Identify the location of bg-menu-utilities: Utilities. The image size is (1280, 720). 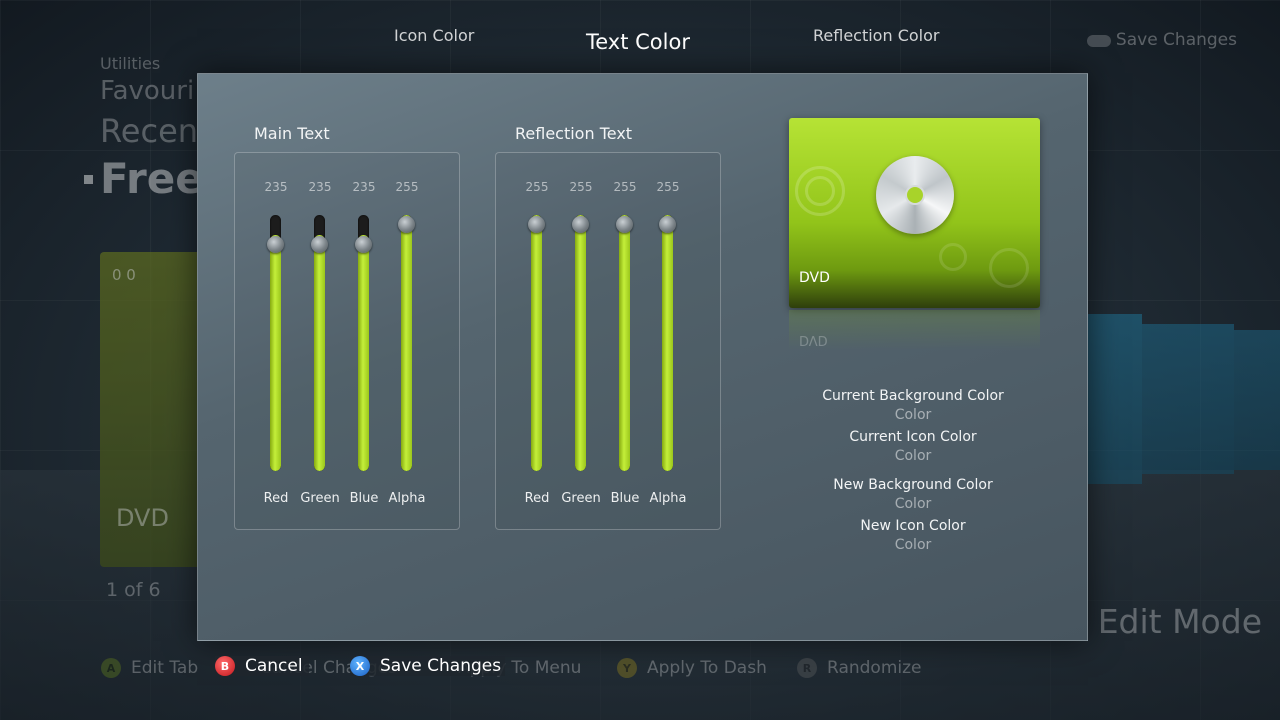
(130, 63).